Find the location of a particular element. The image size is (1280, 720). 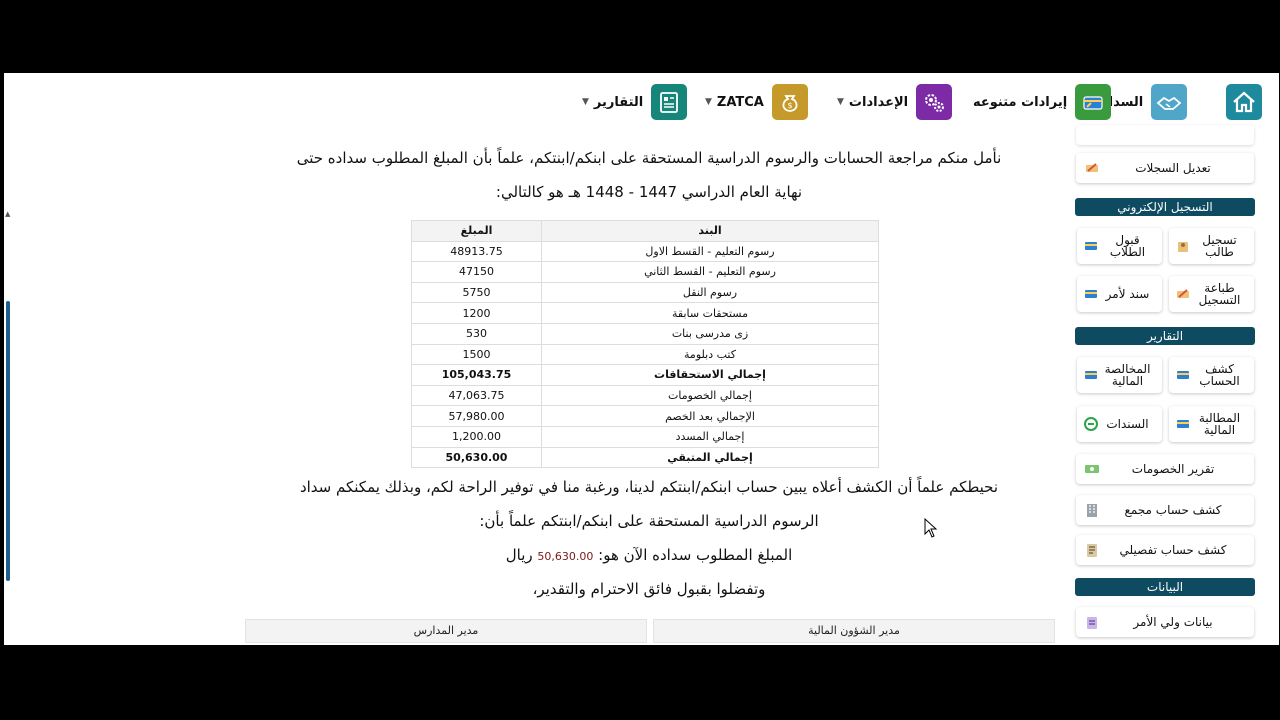

sidebar-item-detailed-statement: كشف حساب تفصيلي is located at coordinates (1165, 550).